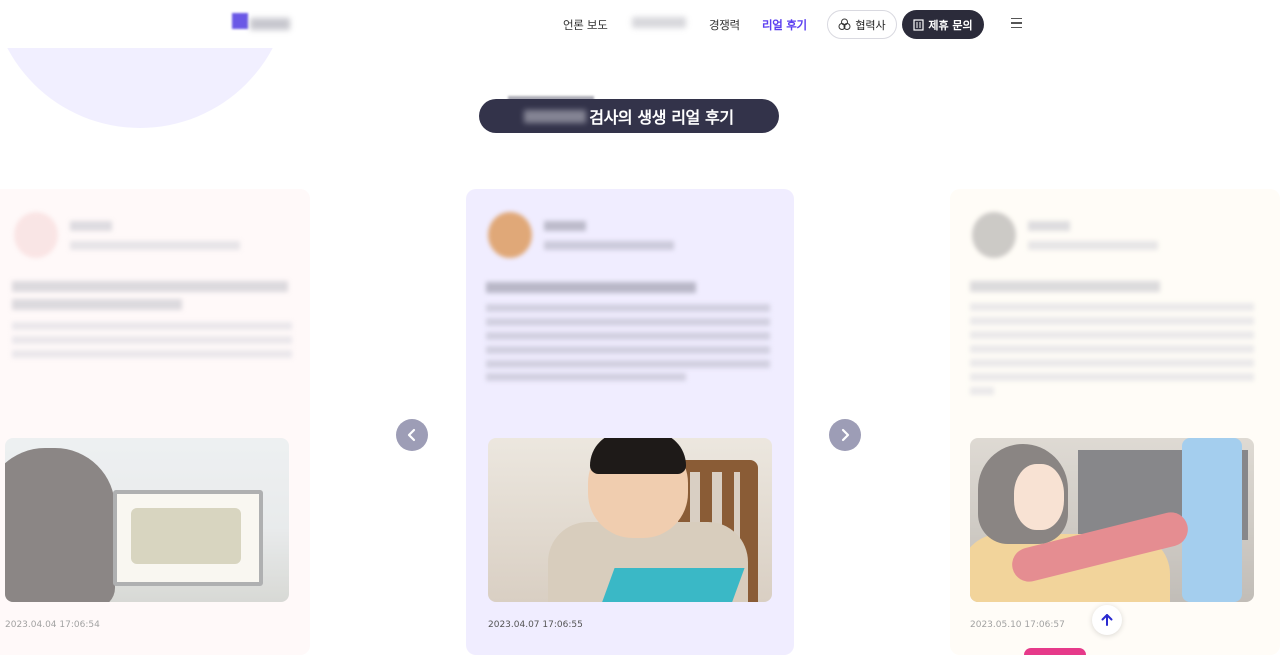 This screenshot has height=655, width=1280. I want to click on review-date: 2023.05.10 17:06:57, so click(1017, 625).